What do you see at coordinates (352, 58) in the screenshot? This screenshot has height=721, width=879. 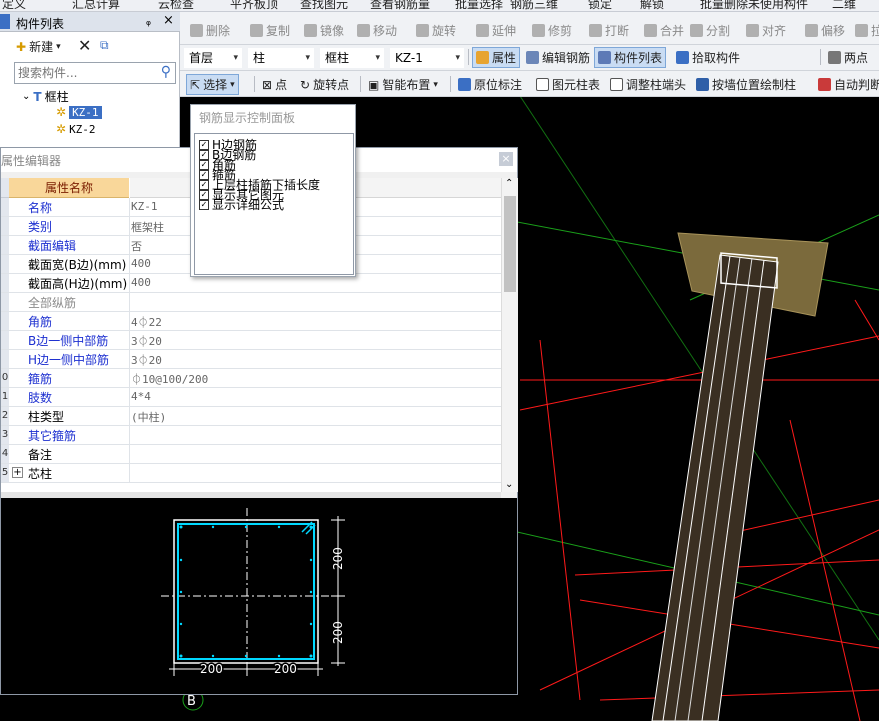 I see `subtype-select: 框柱 ▾` at bounding box center [352, 58].